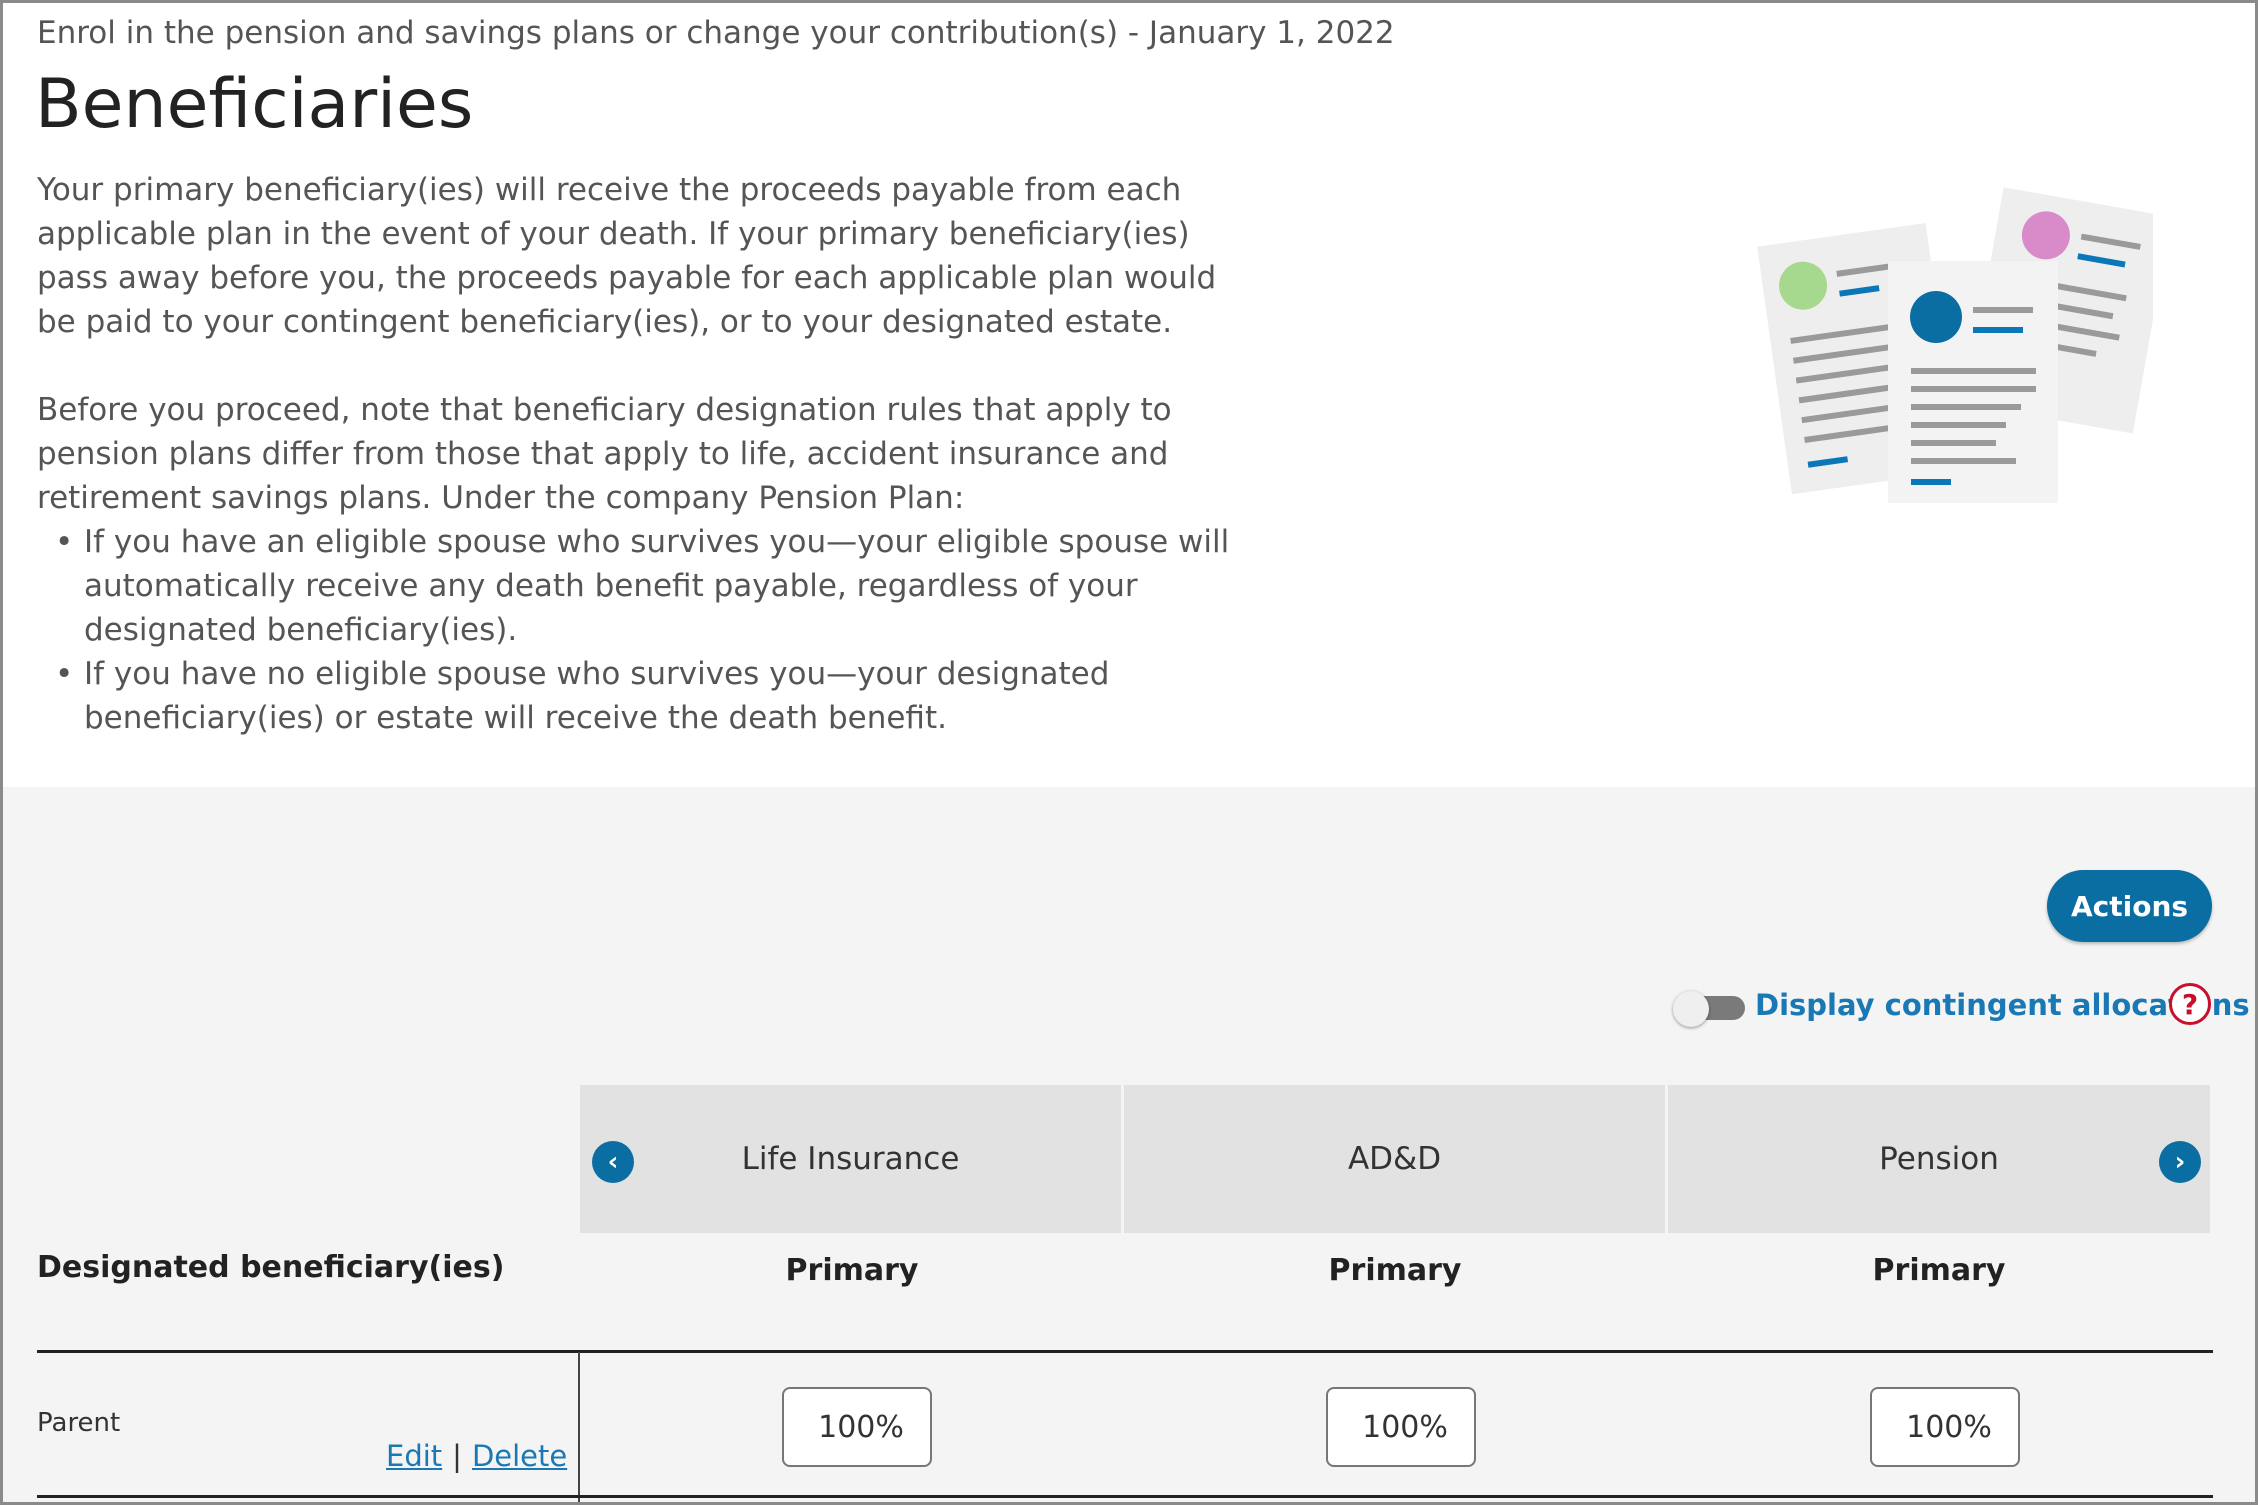 Image resolution: width=2258 pixels, height=1505 pixels. Describe the element at coordinates (1955, 345) in the screenshot. I see `documents-illustration` at that location.